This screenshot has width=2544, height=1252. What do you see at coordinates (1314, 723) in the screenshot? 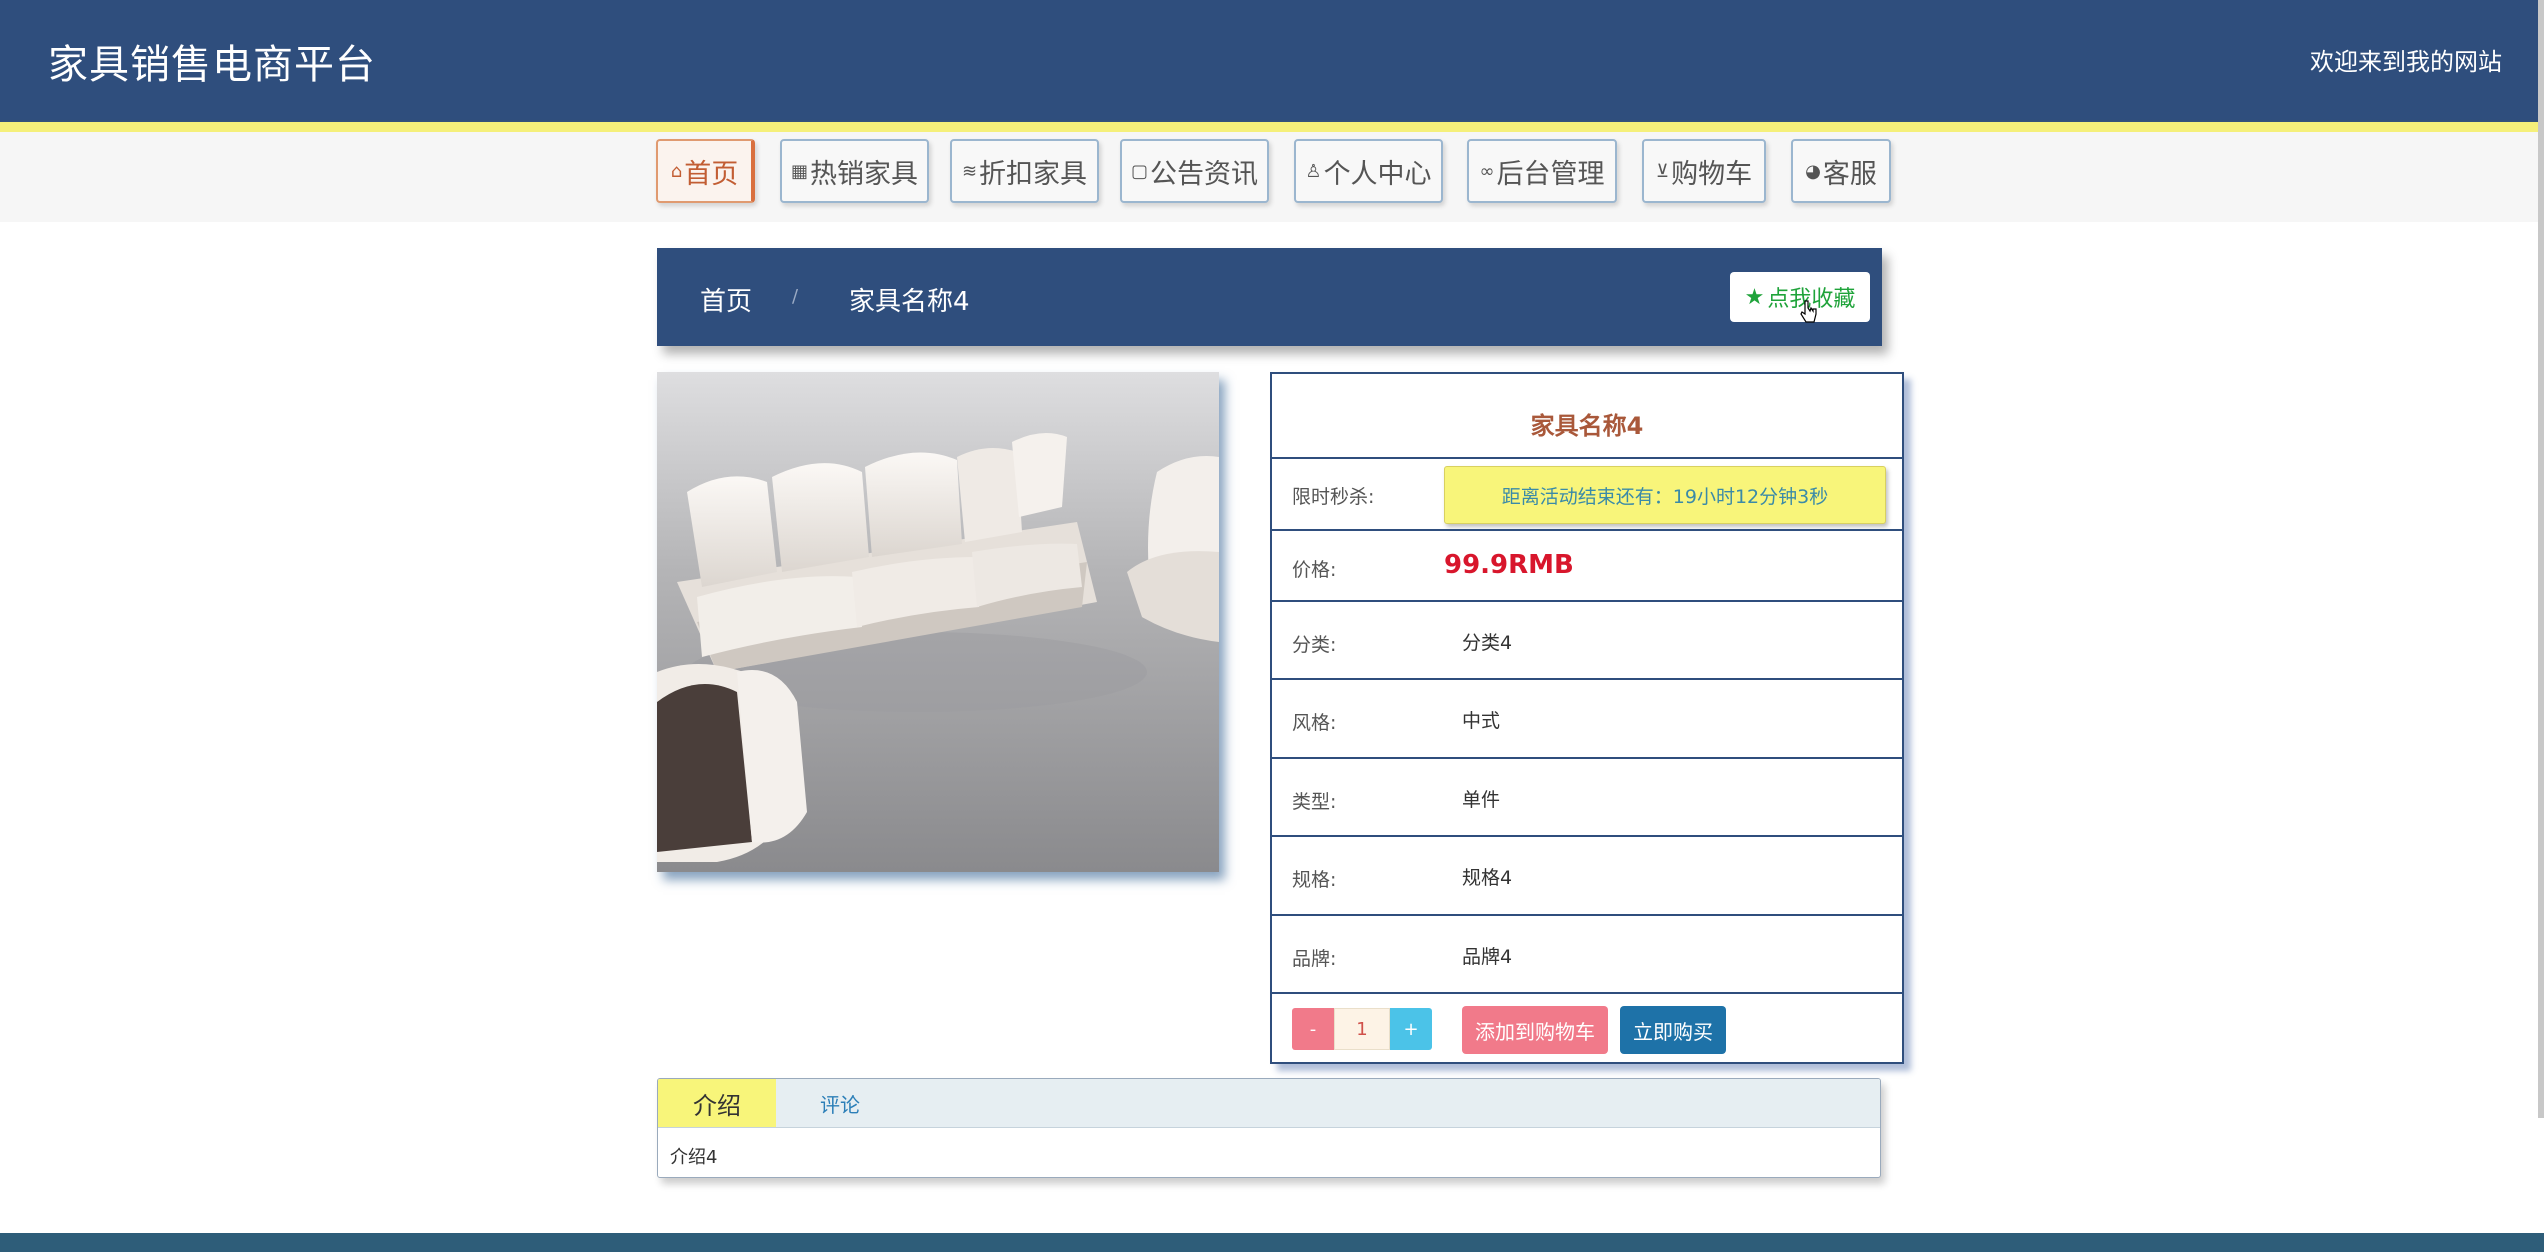
I see `style-label: 风格:` at bounding box center [1314, 723].